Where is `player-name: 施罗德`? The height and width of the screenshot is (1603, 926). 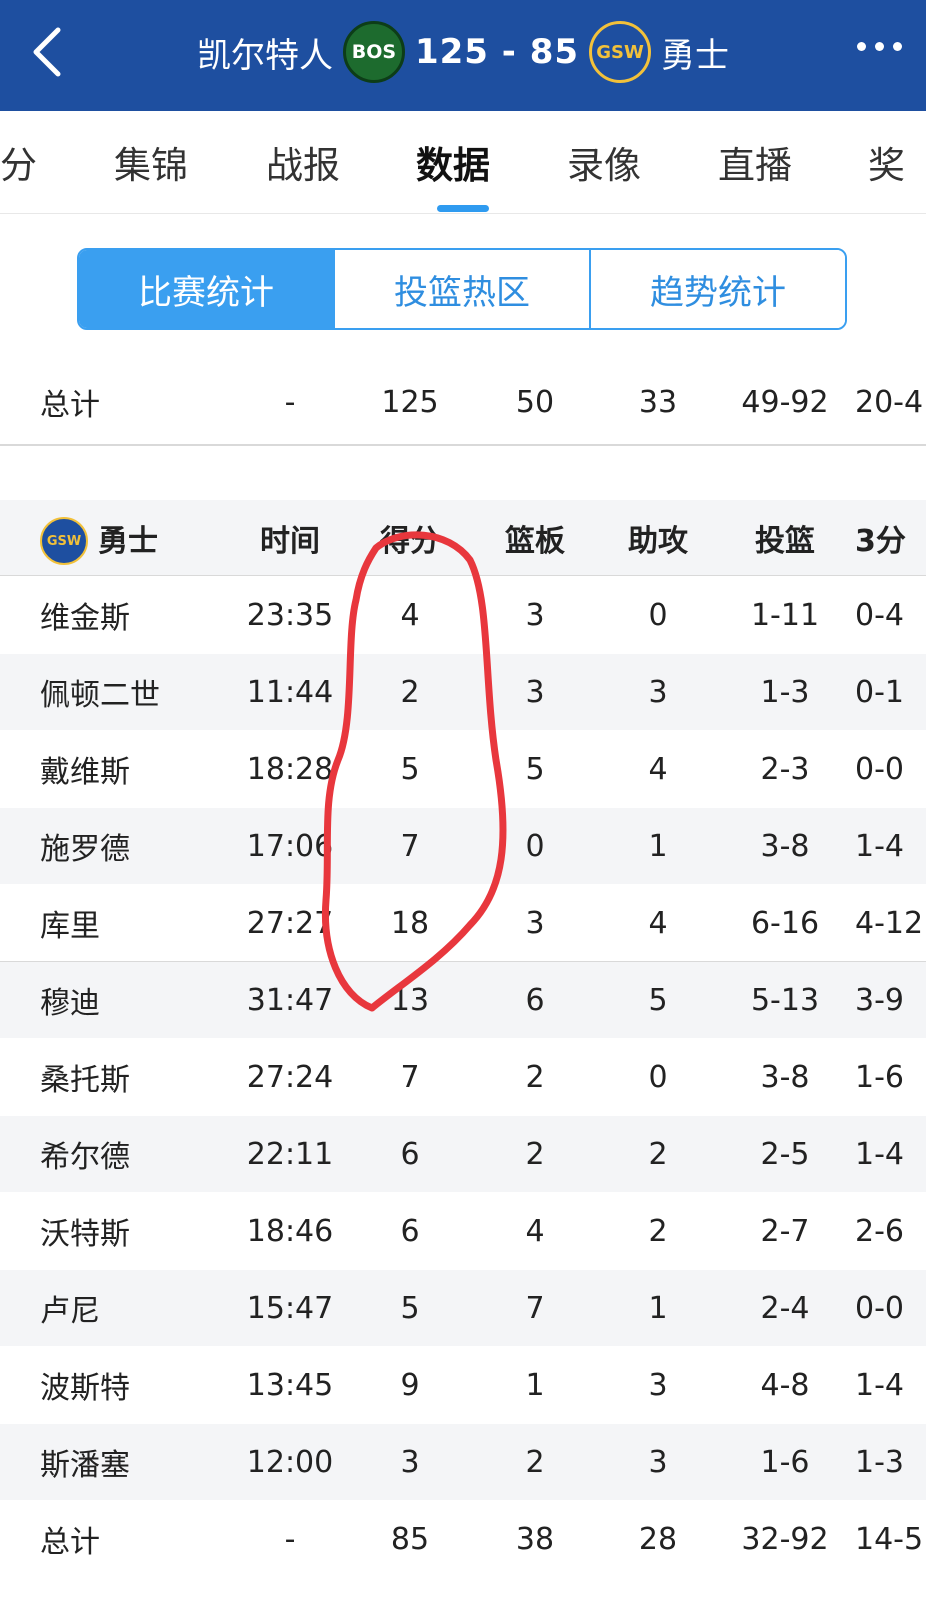 player-name: 施罗德 is located at coordinates (85, 849).